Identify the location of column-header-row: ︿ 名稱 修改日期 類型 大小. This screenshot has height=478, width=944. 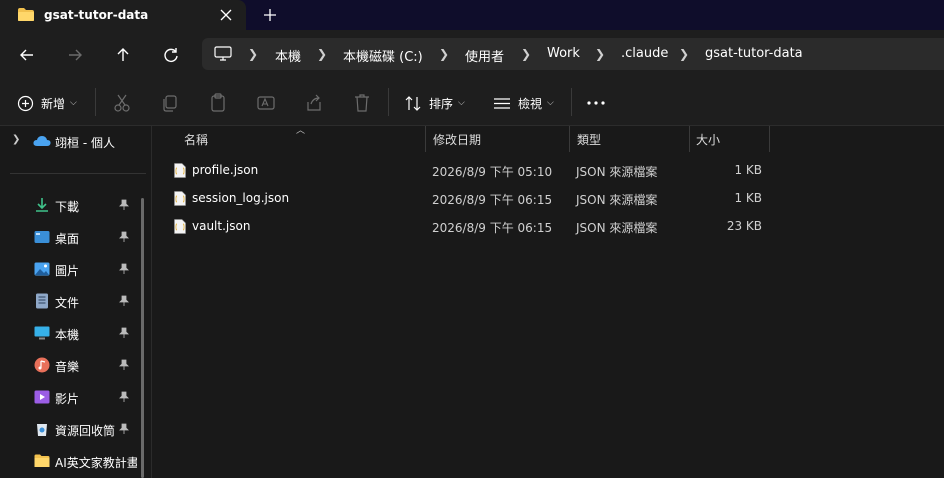
(461, 139).